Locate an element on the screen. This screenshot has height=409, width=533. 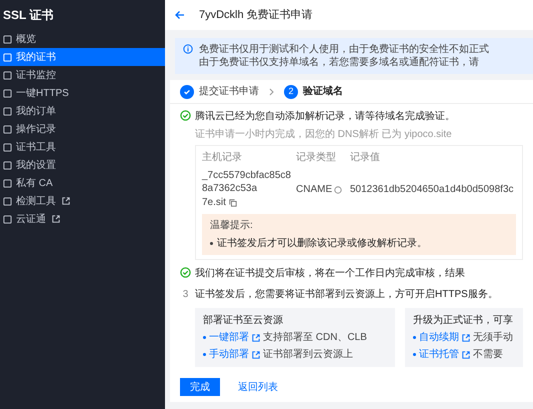
sidebar-item: 证书监控 is located at coordinates (82, 75).